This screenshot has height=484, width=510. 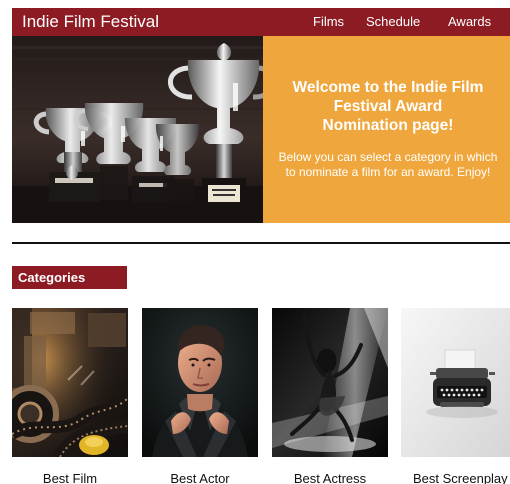 What do you see at coordinates (90, 22) in the screenshot?
I see `site-brand-link: Indie Film Festival` at bounding box center [90, 22].